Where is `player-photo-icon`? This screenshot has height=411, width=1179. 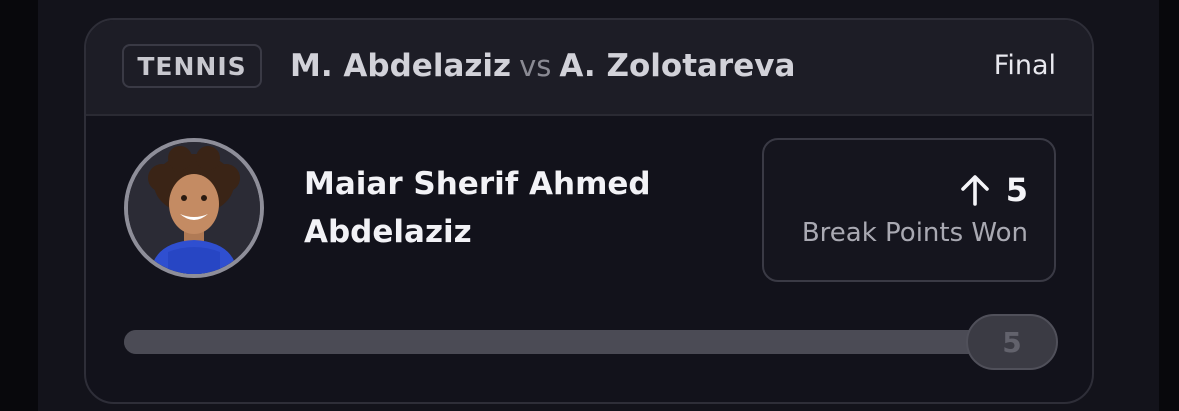
player-photo-icon is located at coordinates (194, 208).